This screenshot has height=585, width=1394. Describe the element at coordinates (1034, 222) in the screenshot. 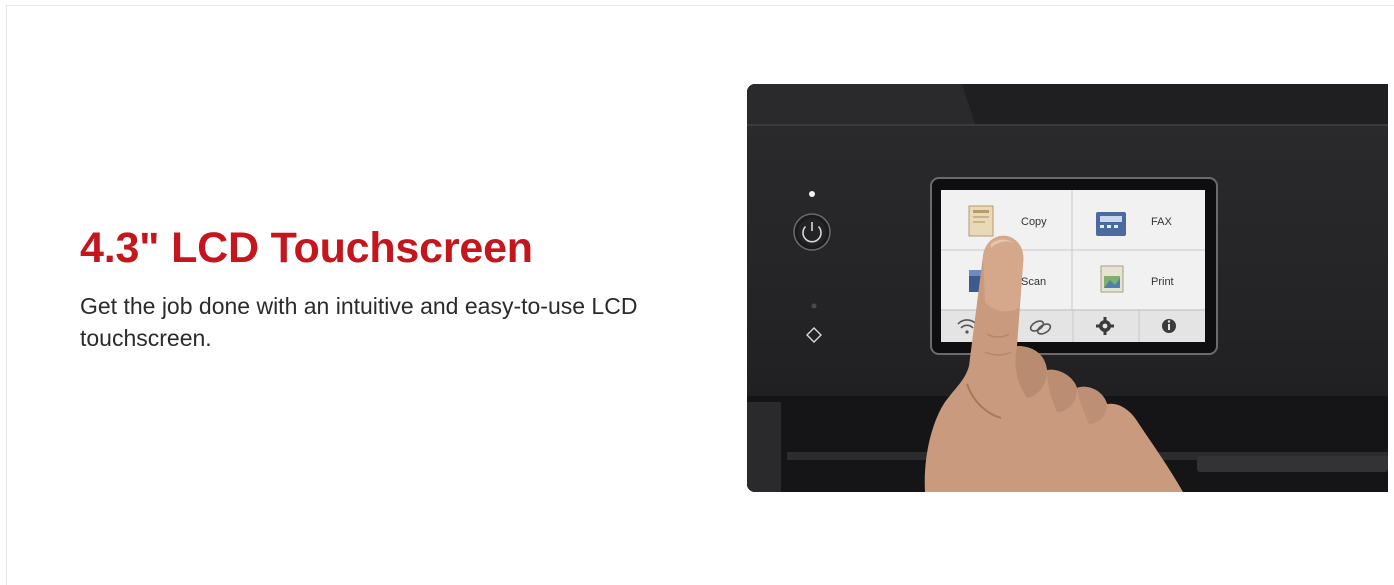

I see `lcd-tile-copy-label: Copy` at that location.